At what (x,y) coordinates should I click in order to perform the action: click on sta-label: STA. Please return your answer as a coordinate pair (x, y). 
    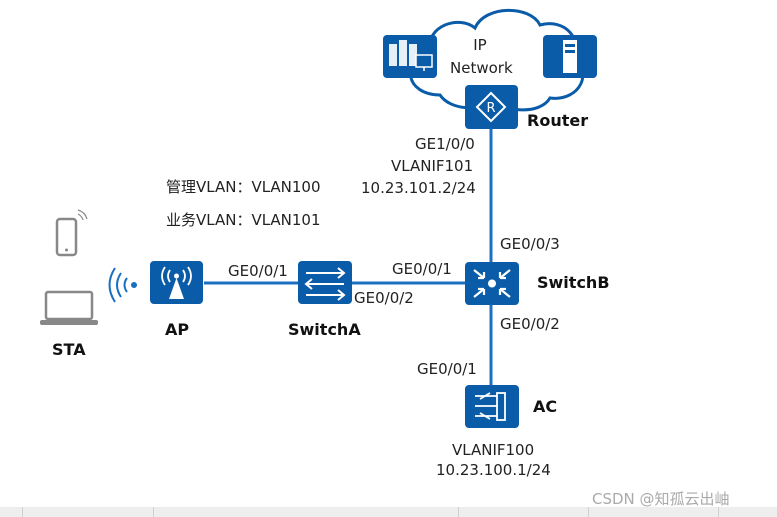
    Looking at the image, I should click on (69, 349).